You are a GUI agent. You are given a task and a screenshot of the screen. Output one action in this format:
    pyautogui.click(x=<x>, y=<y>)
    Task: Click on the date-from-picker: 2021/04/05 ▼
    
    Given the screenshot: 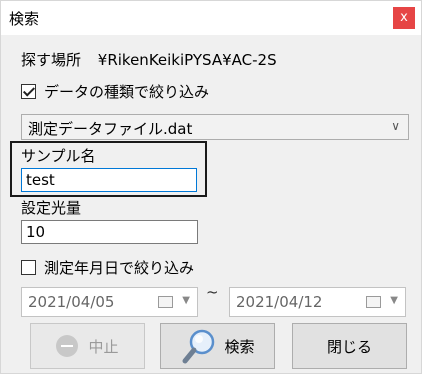 What is the action you would take?
    pyautogui.click(x=109, y=302)
    